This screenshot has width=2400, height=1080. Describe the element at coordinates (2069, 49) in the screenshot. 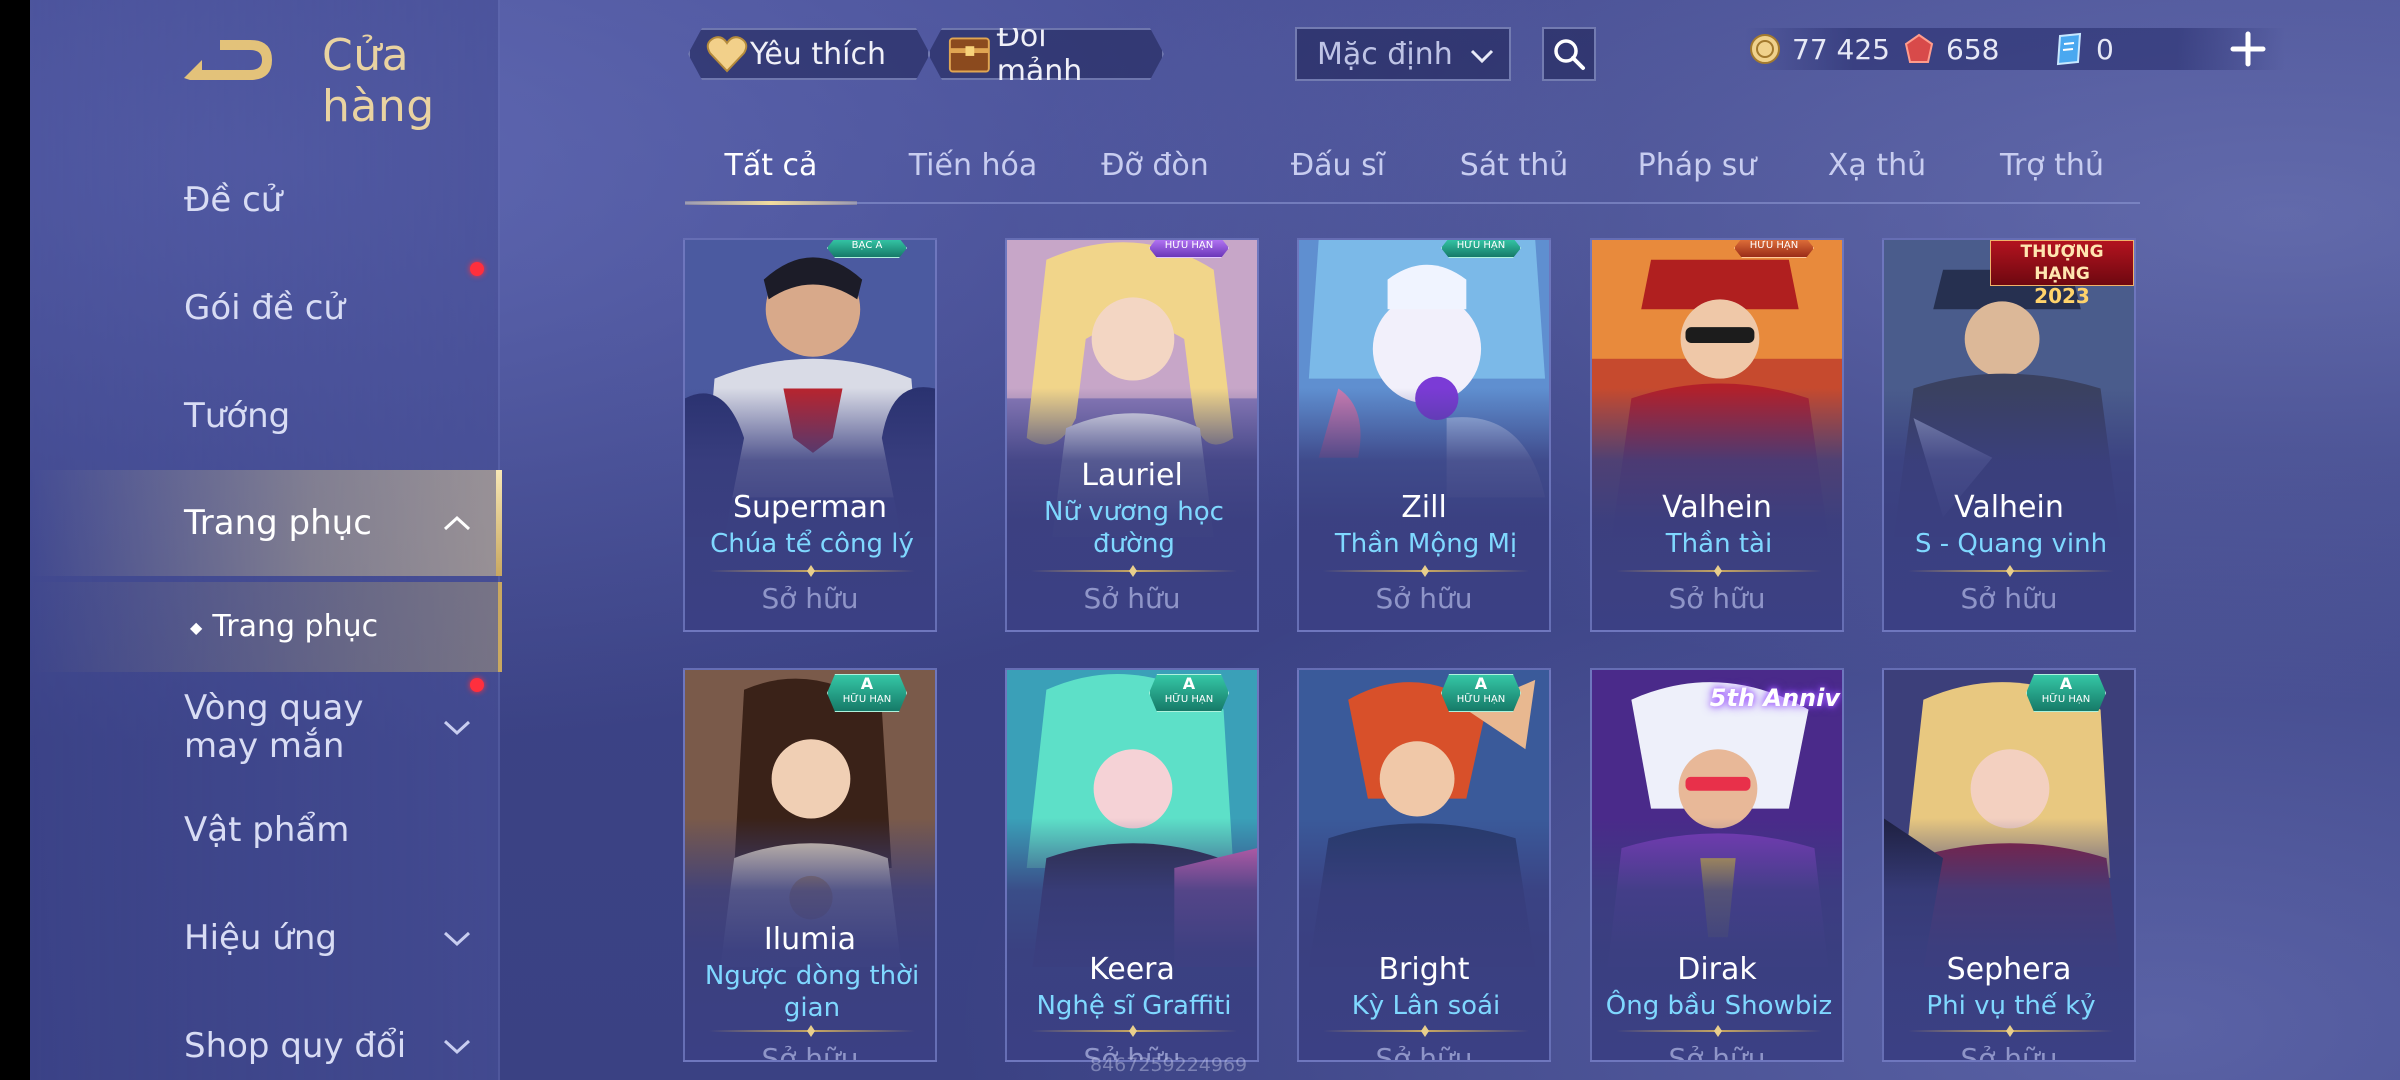

I see `voucher-icon` at that location.